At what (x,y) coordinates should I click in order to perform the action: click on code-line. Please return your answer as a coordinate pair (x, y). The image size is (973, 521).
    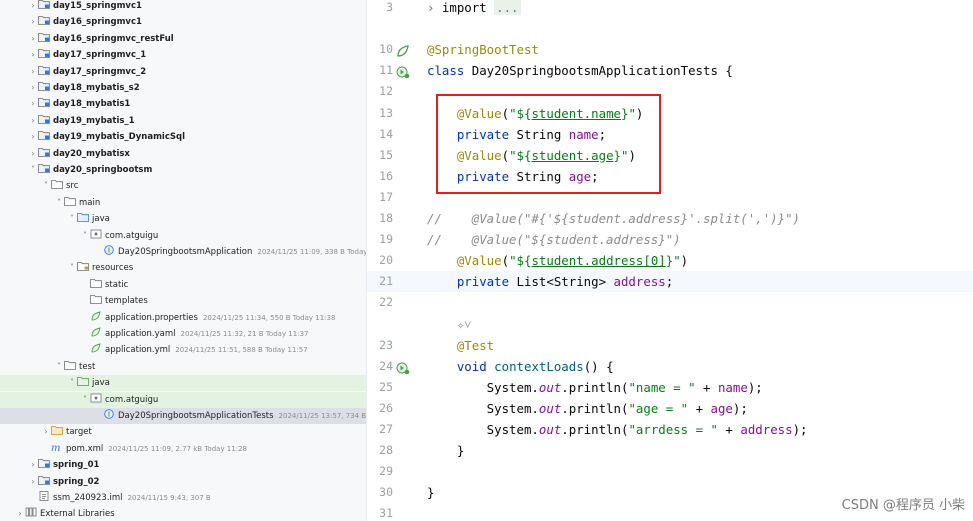
    Looking at the image, I should click on (670, 28).